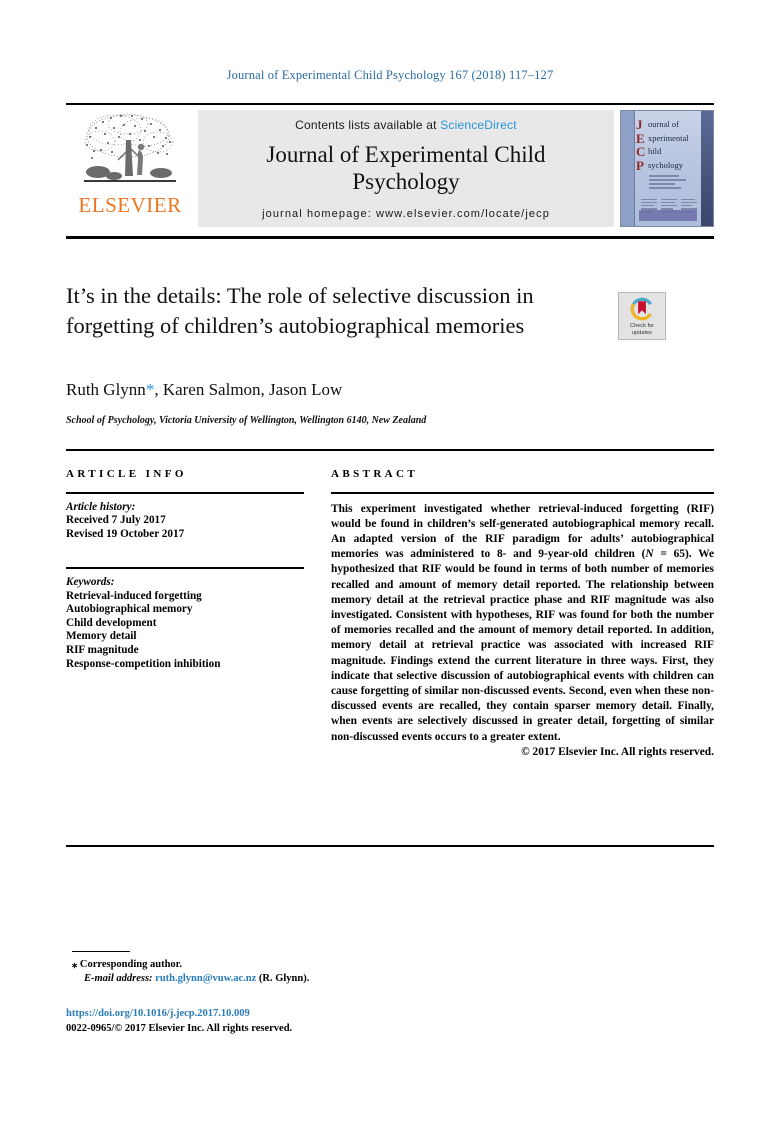 This screenshot has width=780, height=1134. What do you see at coordinates (205, 978) in the screenshot?
I see `email-link: ruth.glynn@vuw.ac.nz` at bounding box center [205, 978].